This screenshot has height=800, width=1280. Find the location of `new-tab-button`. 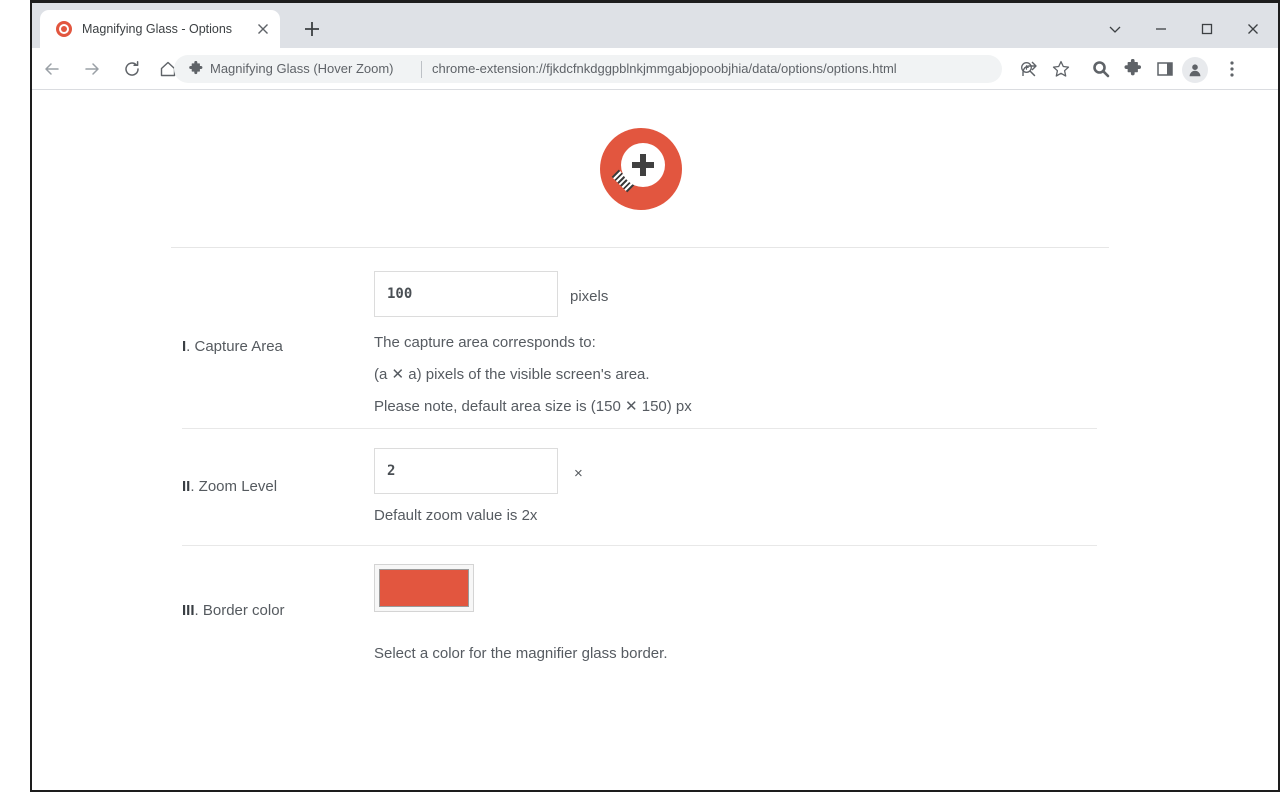

new-tab-button is located at coordinates (312, 29).